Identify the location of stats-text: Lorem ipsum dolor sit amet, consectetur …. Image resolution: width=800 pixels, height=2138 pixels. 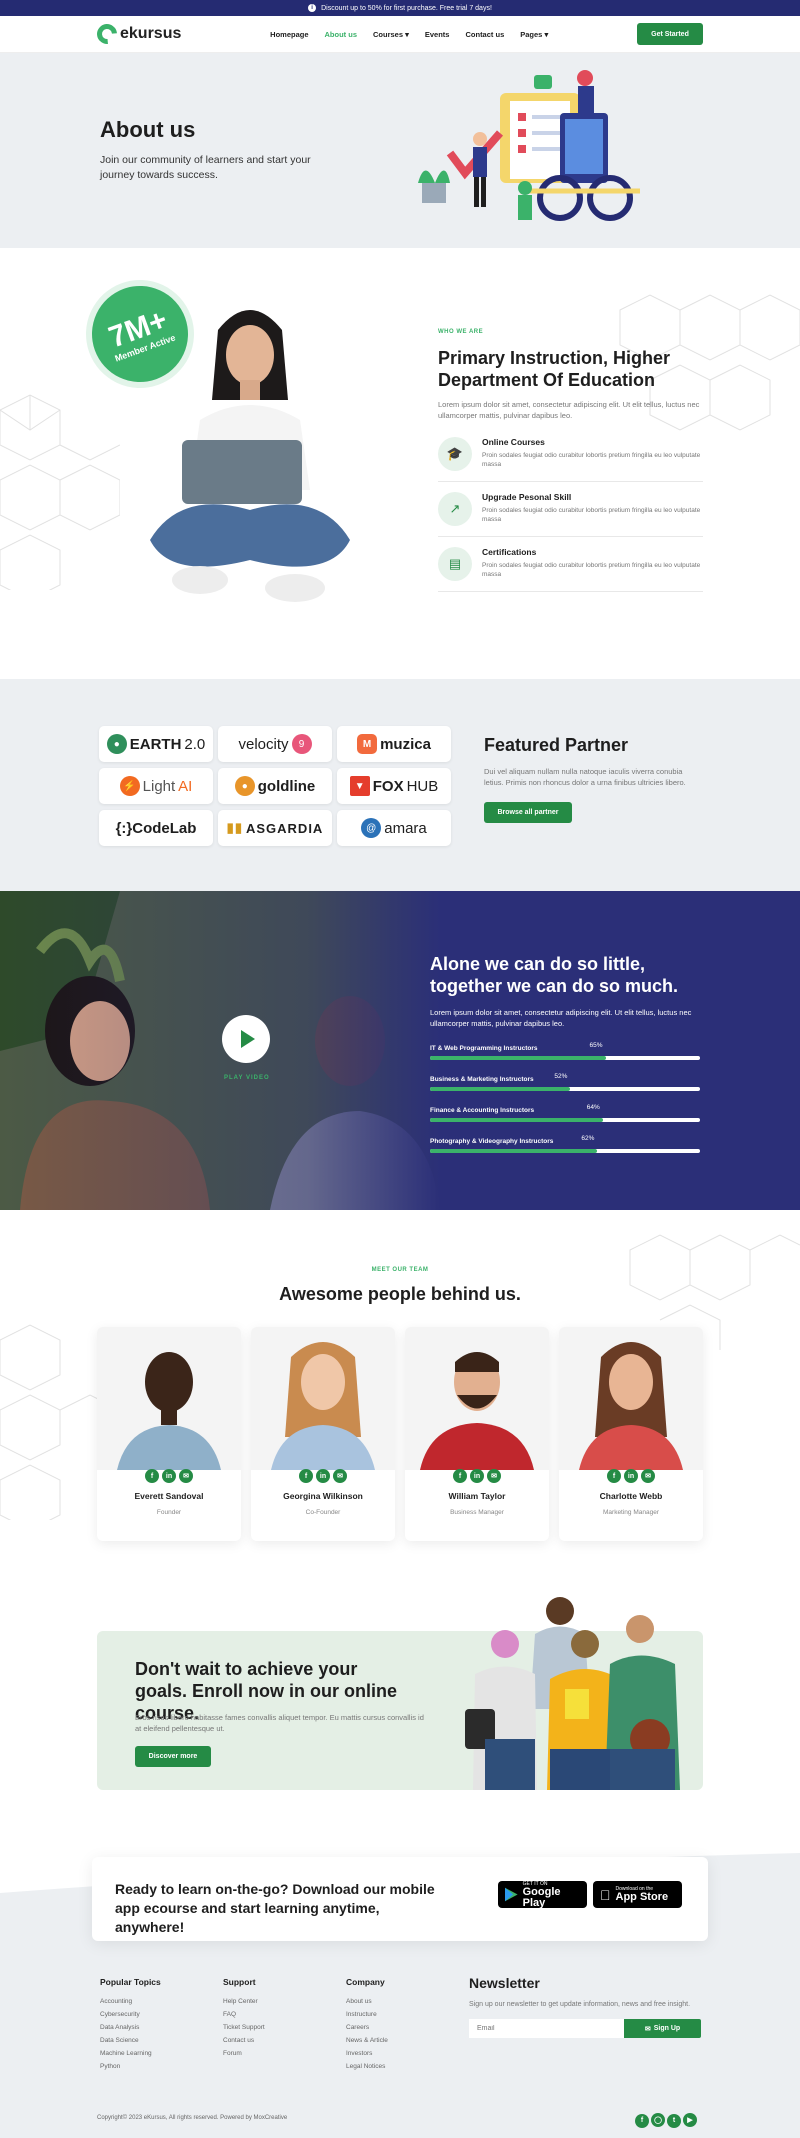
(561, 1018).